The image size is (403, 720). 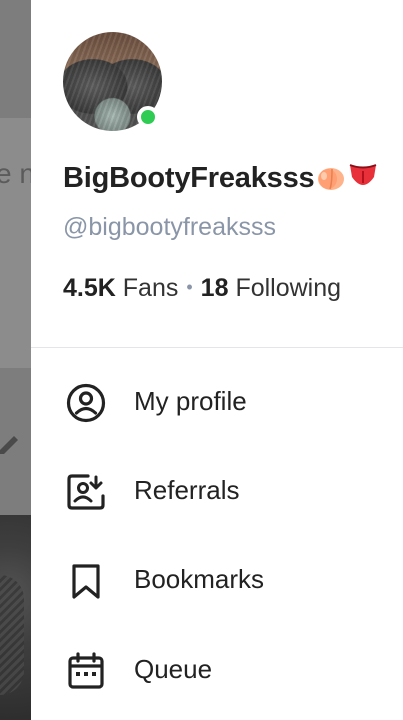 I want to click on fans-label: Fans, so click(x=150, y=288).